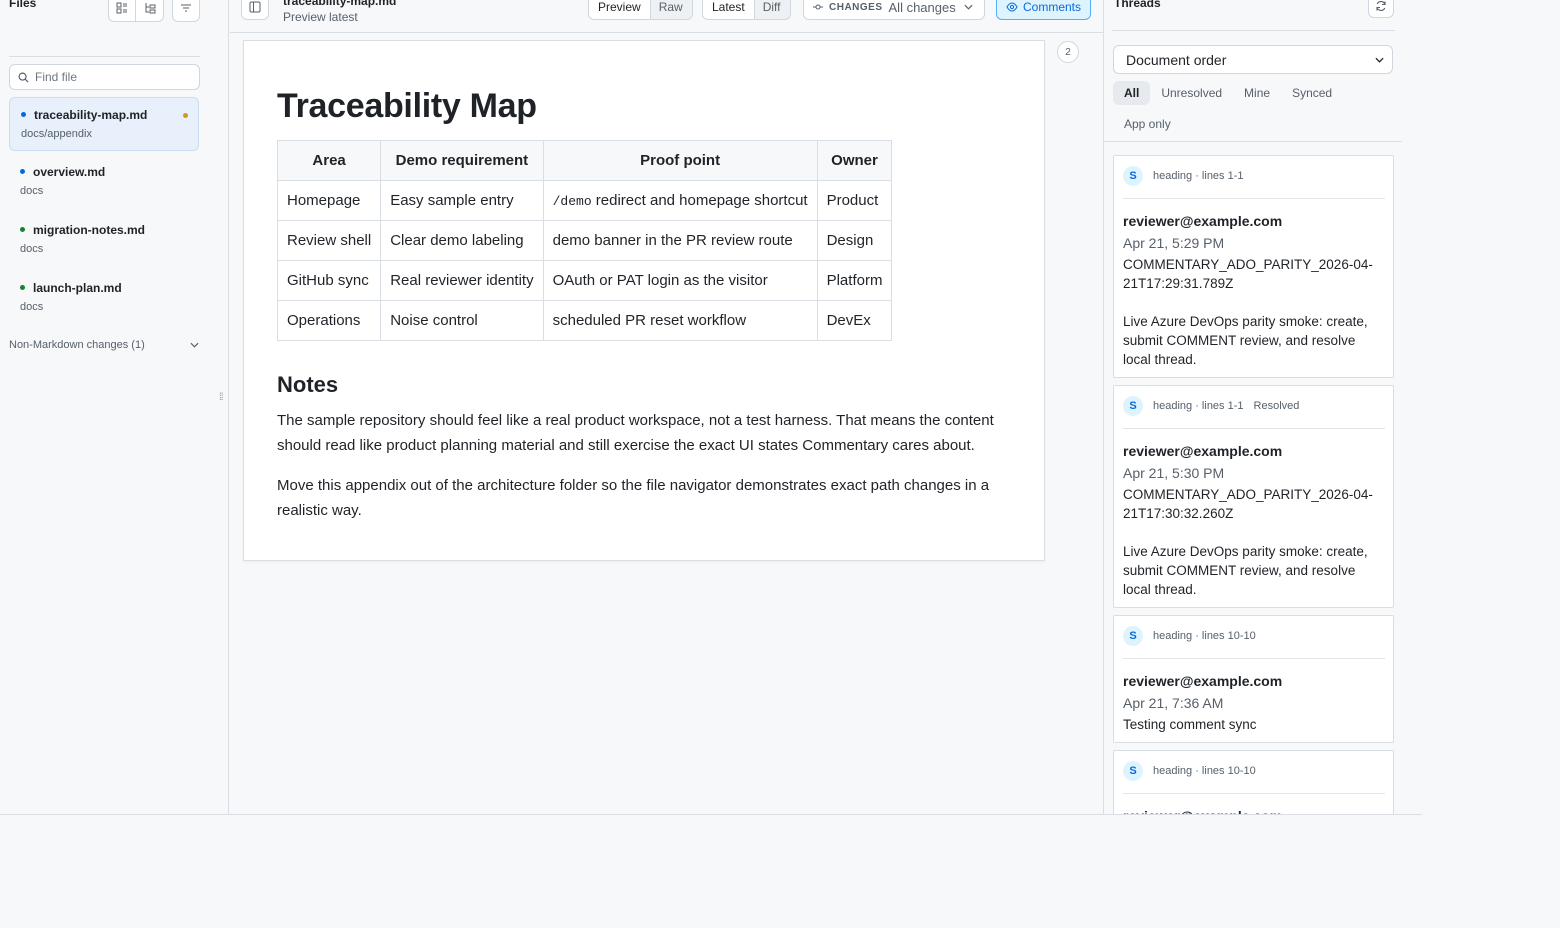  I want to click on table-cell: Product, so click(854, 200).